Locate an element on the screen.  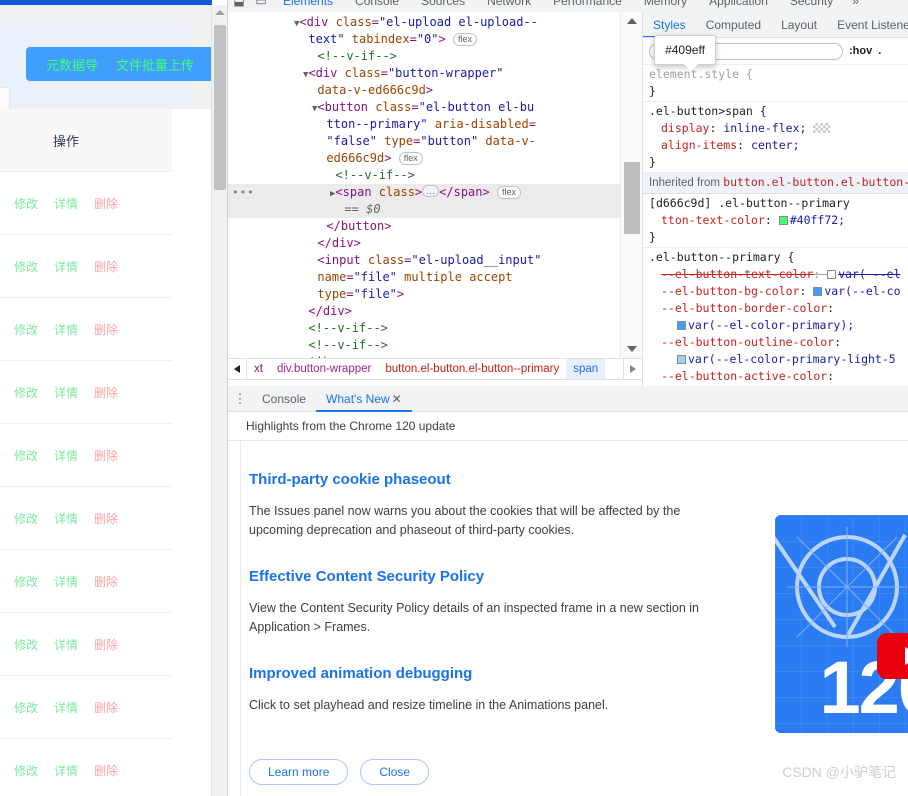
devtools-tab-elements: Elements is located at coordinates (308, 6).